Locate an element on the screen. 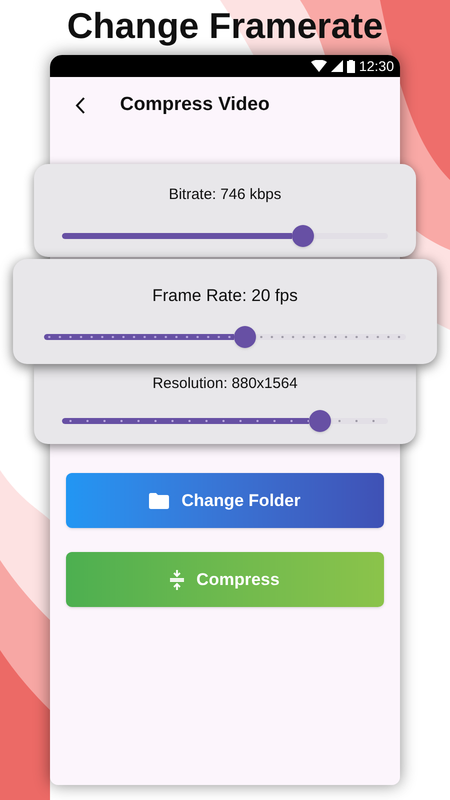  slider-label: Frame Rate: 20 fps is located at coordinates (225, 296).